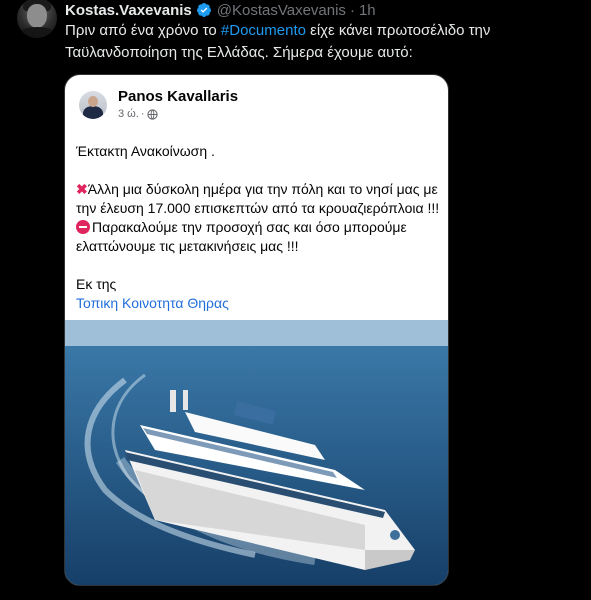 The height and width of the screenshot is (600, 591). I want to click on post-meta: 3 ώ. ·, so click(138, 114).